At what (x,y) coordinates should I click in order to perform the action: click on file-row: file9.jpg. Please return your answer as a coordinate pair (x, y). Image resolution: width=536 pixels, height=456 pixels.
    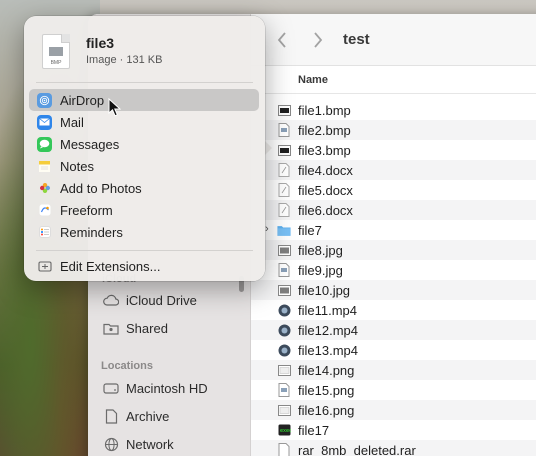
    Looking at the image, I should click on (393, 270).